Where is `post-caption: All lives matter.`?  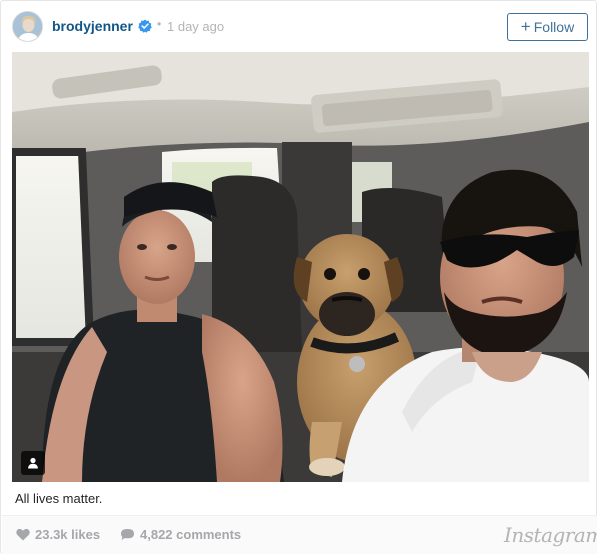 post-caption: All lives matter. is located at coordinates (59, 498).